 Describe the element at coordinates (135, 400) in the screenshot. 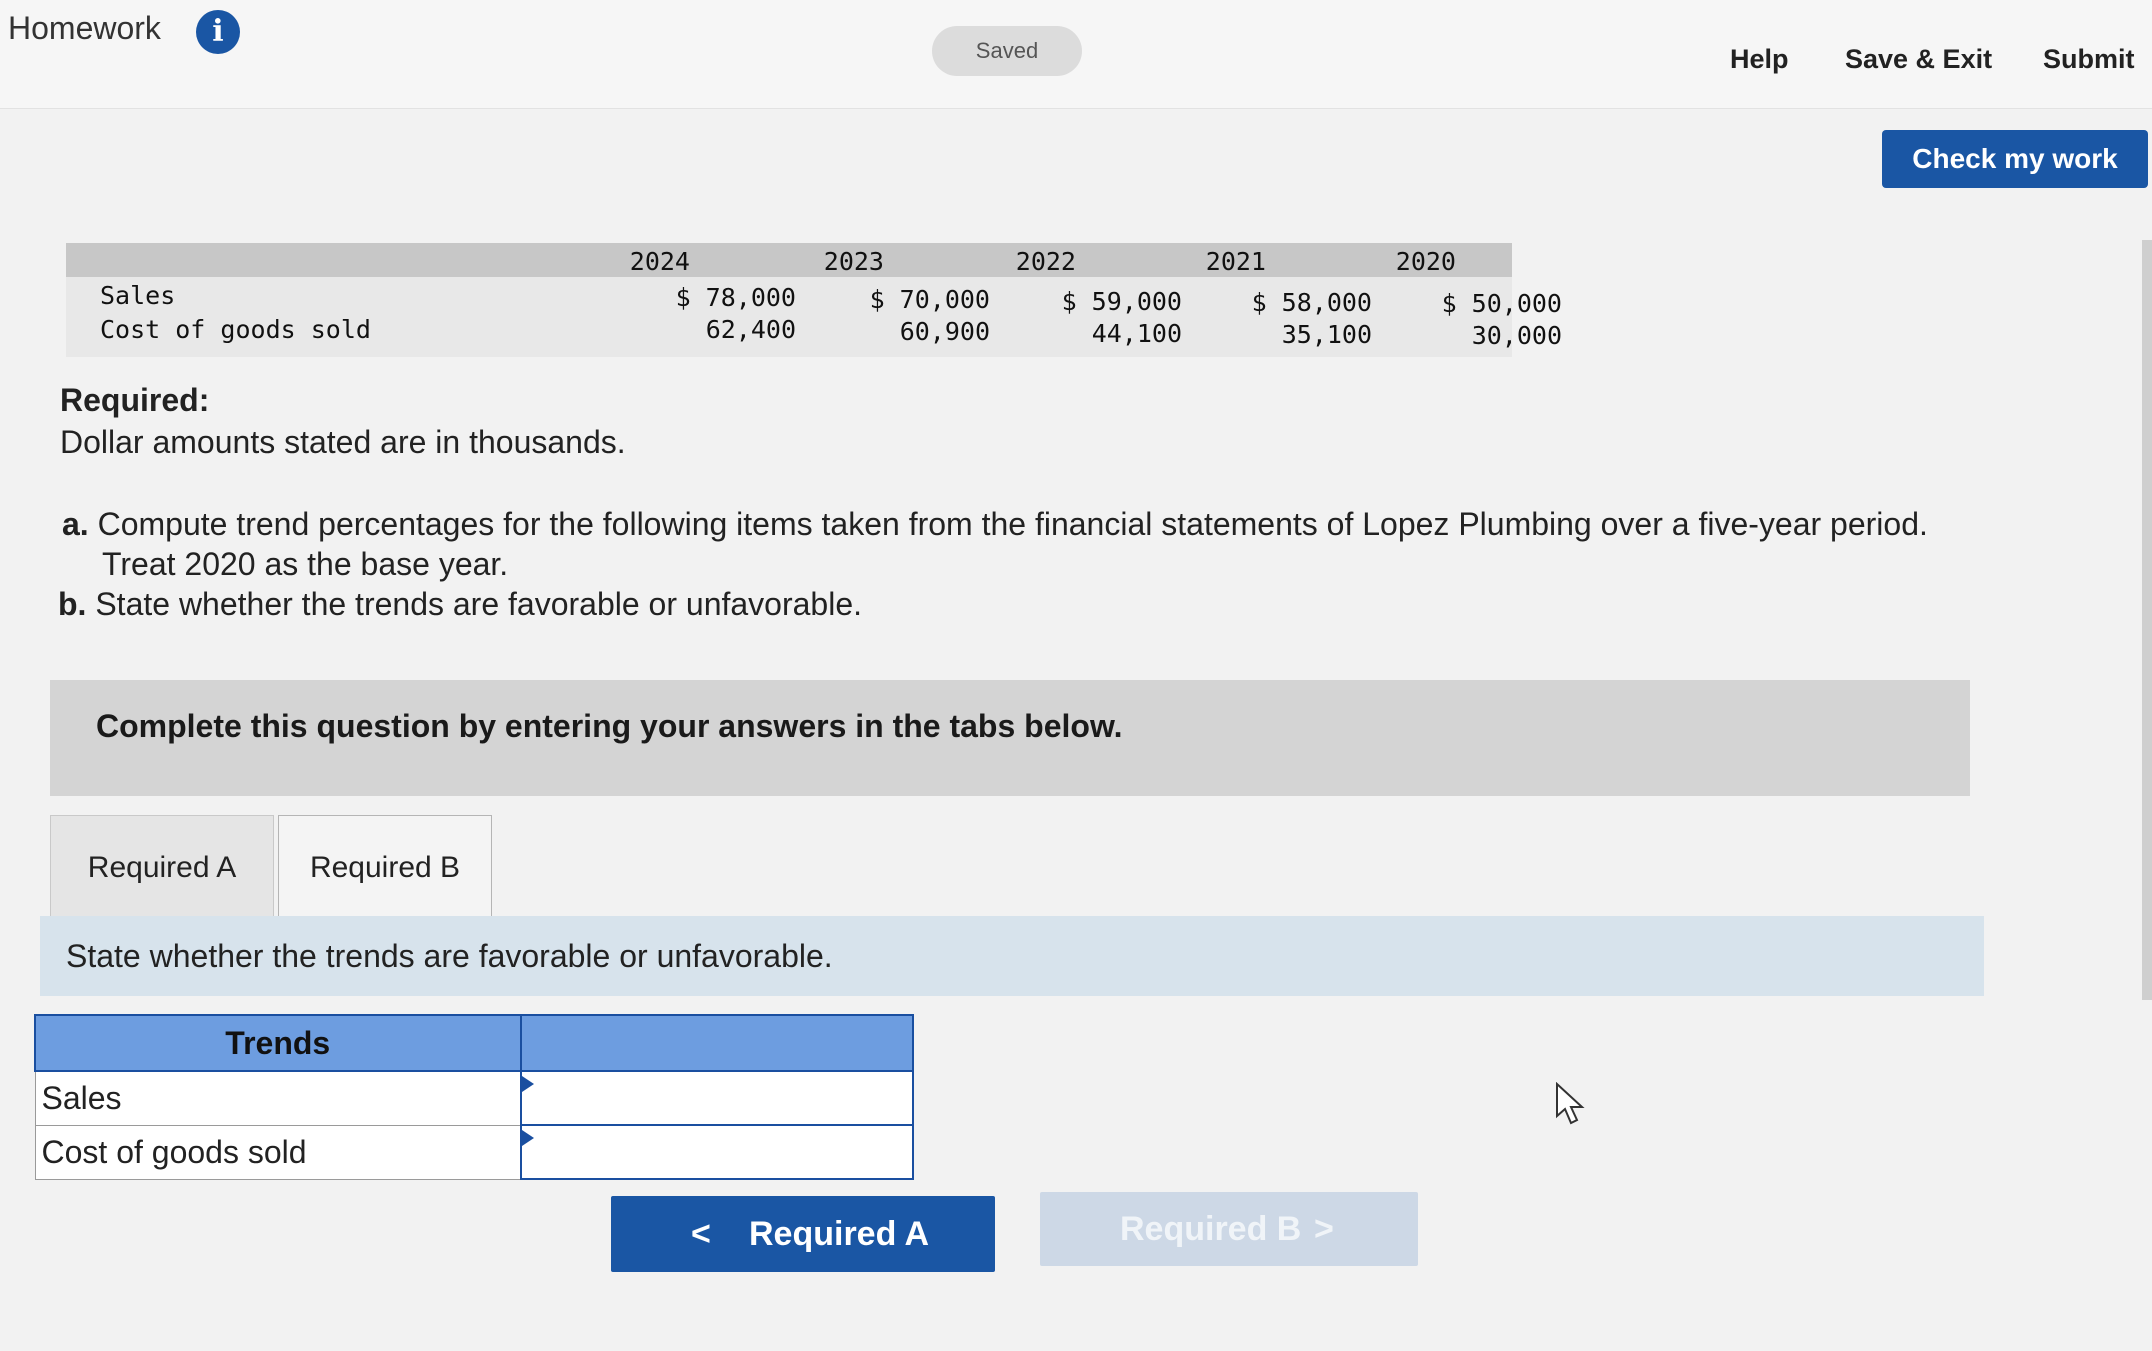

I see `required-heading: Required:` at that location.